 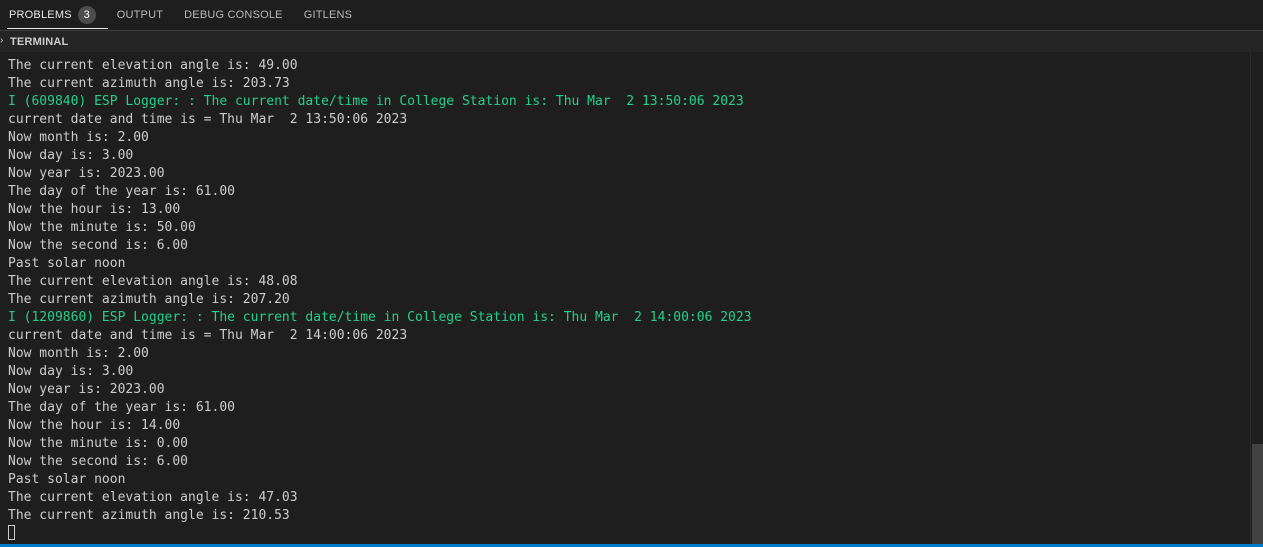 What do you see at coordinates (94, 425) in the screenshot?
I see `terminal-line: Now the hour is: 14.00` at bounding box center [94, 425].